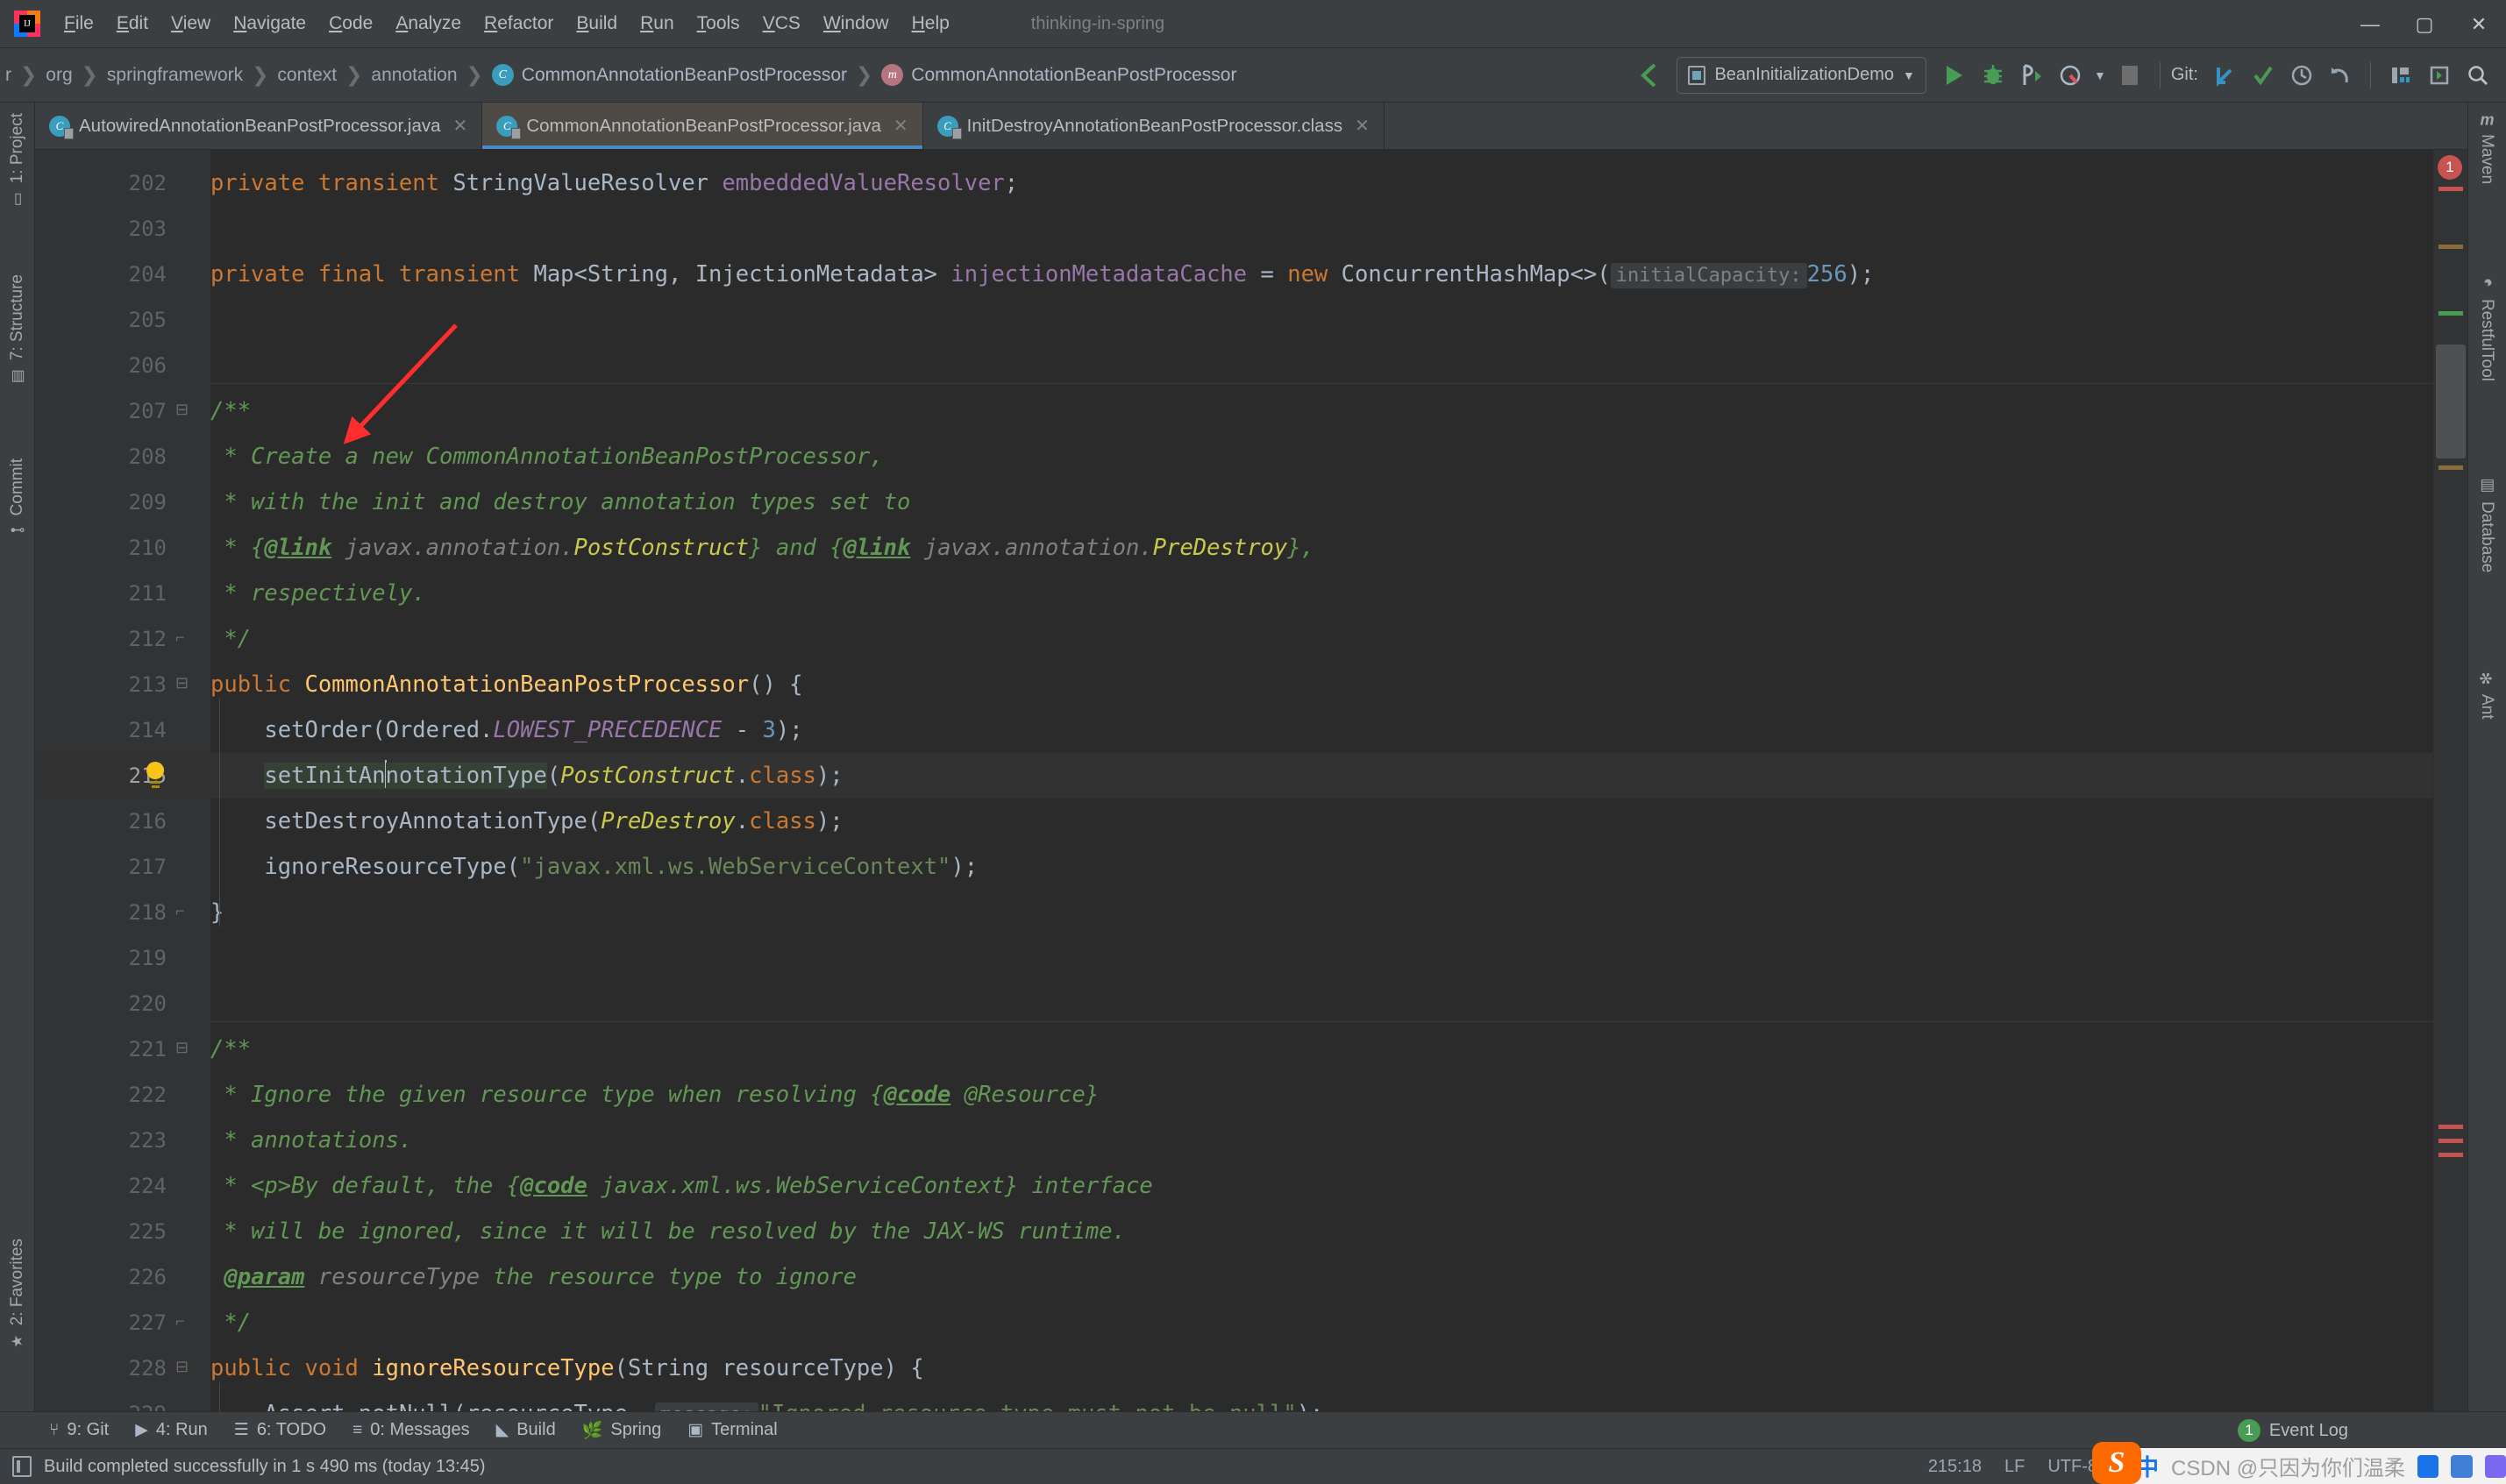  I want to click on menu-item-view: View, so click(191, 24).